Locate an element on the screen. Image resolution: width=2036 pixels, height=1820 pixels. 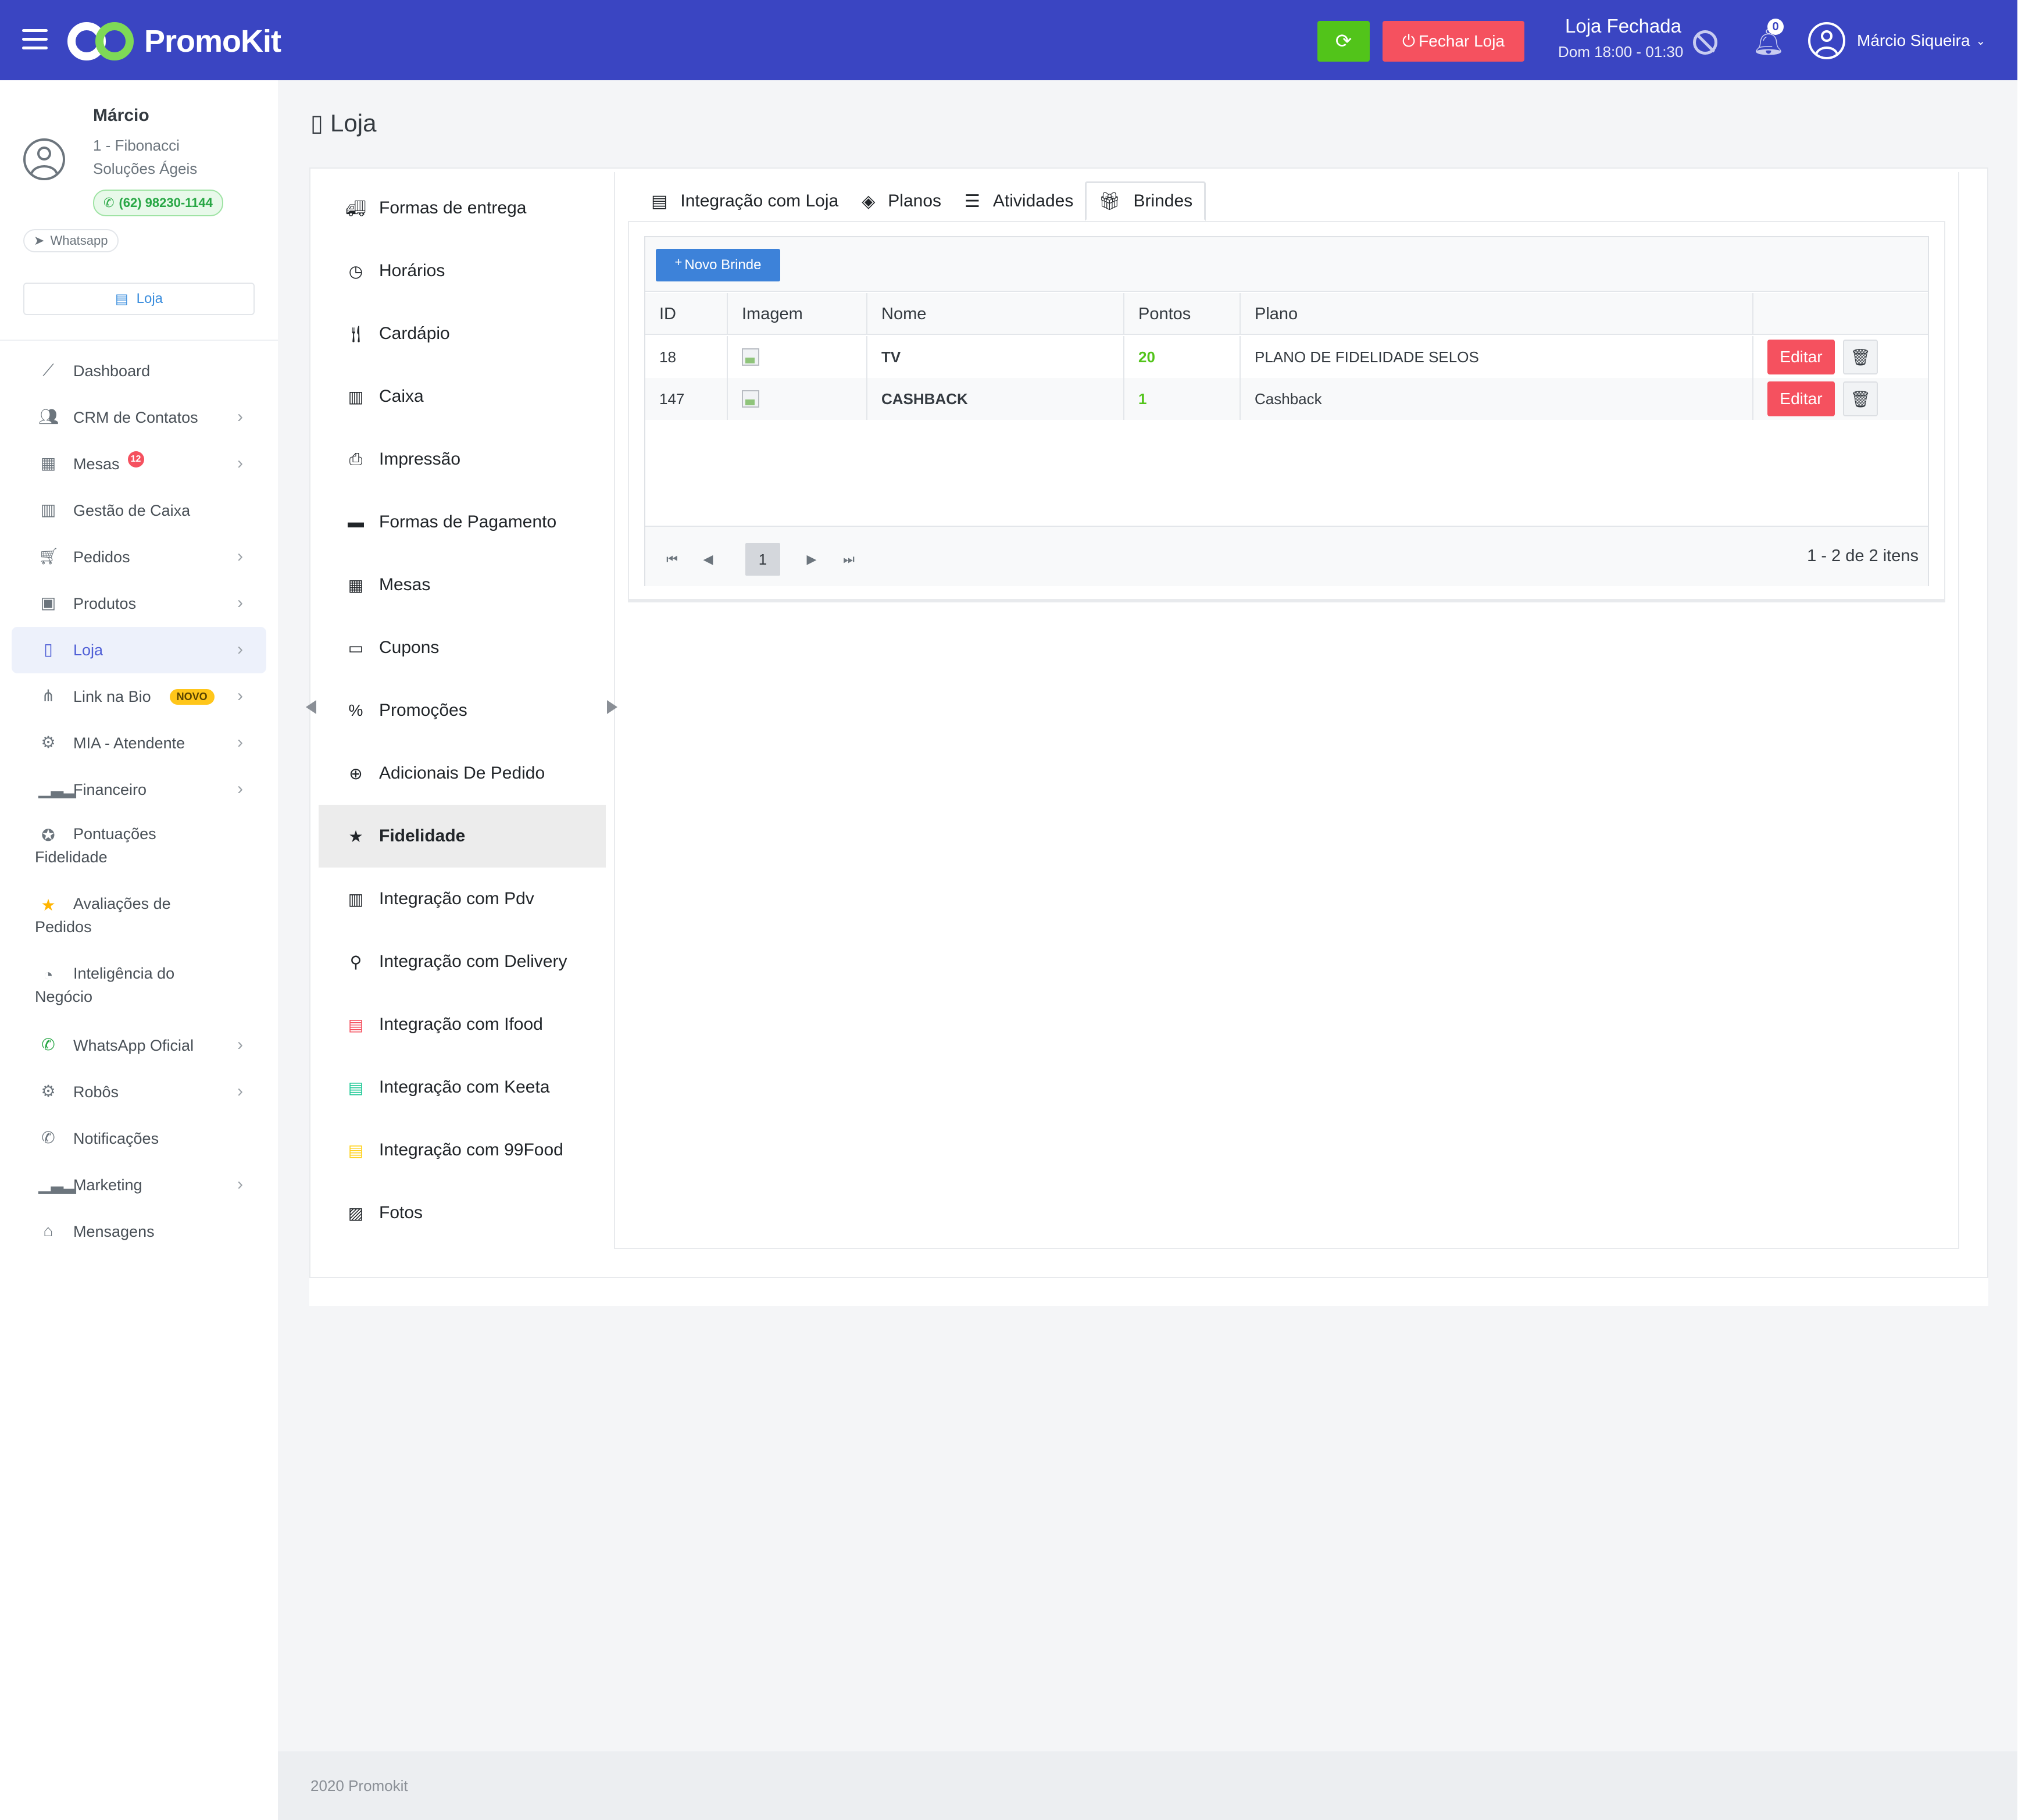
bar-chart-icon: ▁▃▂ is located at coordinates (57, 789).